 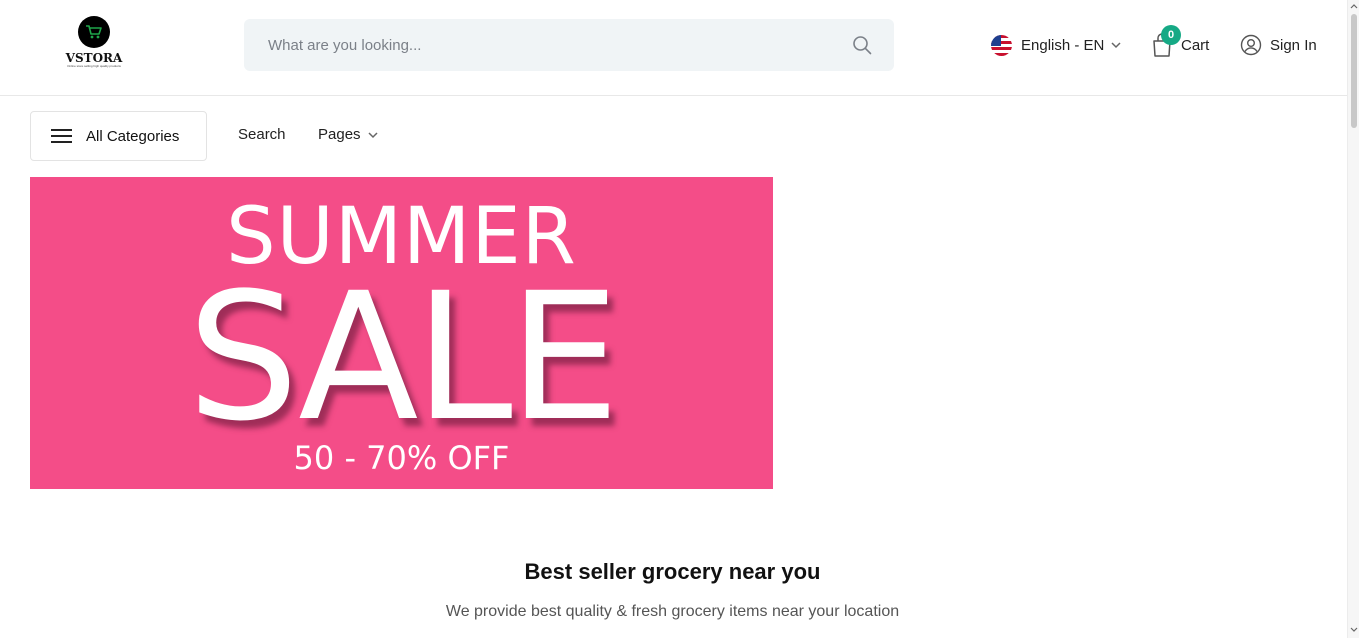 What do you see at coordinates (94, 58) in the screenshot?
I see `logo-text: VSTORA` at bounding box center [94, 58].